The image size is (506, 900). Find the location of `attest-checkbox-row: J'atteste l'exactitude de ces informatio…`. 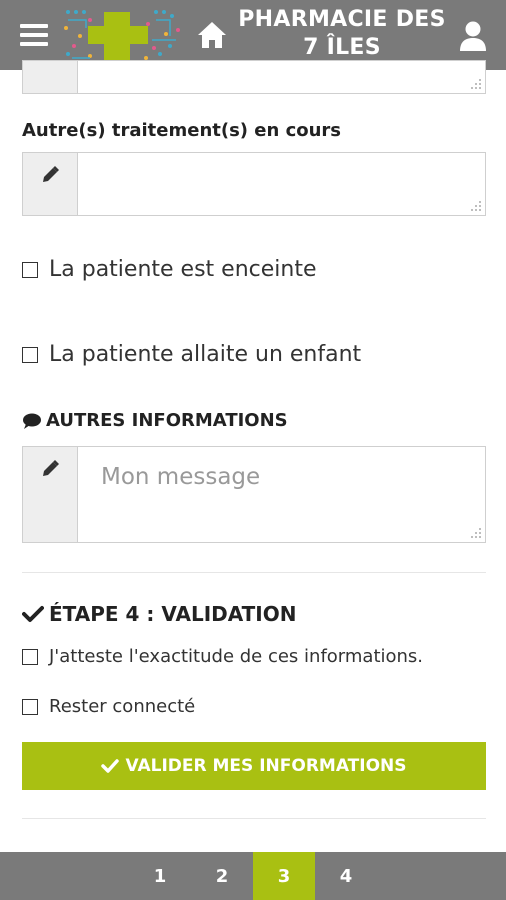

attest-checkbox-row: J'atteste l'exactitude de ces informatio… is located at coordinates (222, 656).